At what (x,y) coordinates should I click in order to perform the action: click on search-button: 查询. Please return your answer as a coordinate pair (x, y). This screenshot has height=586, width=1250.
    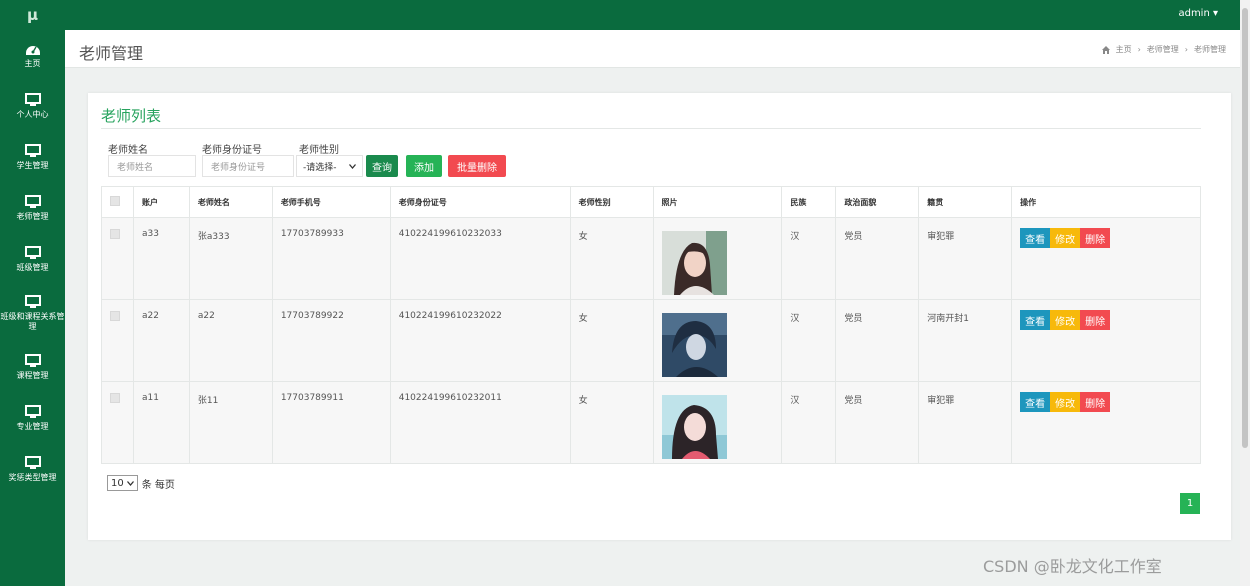
    Looking at the image, I should click on (382, 166).